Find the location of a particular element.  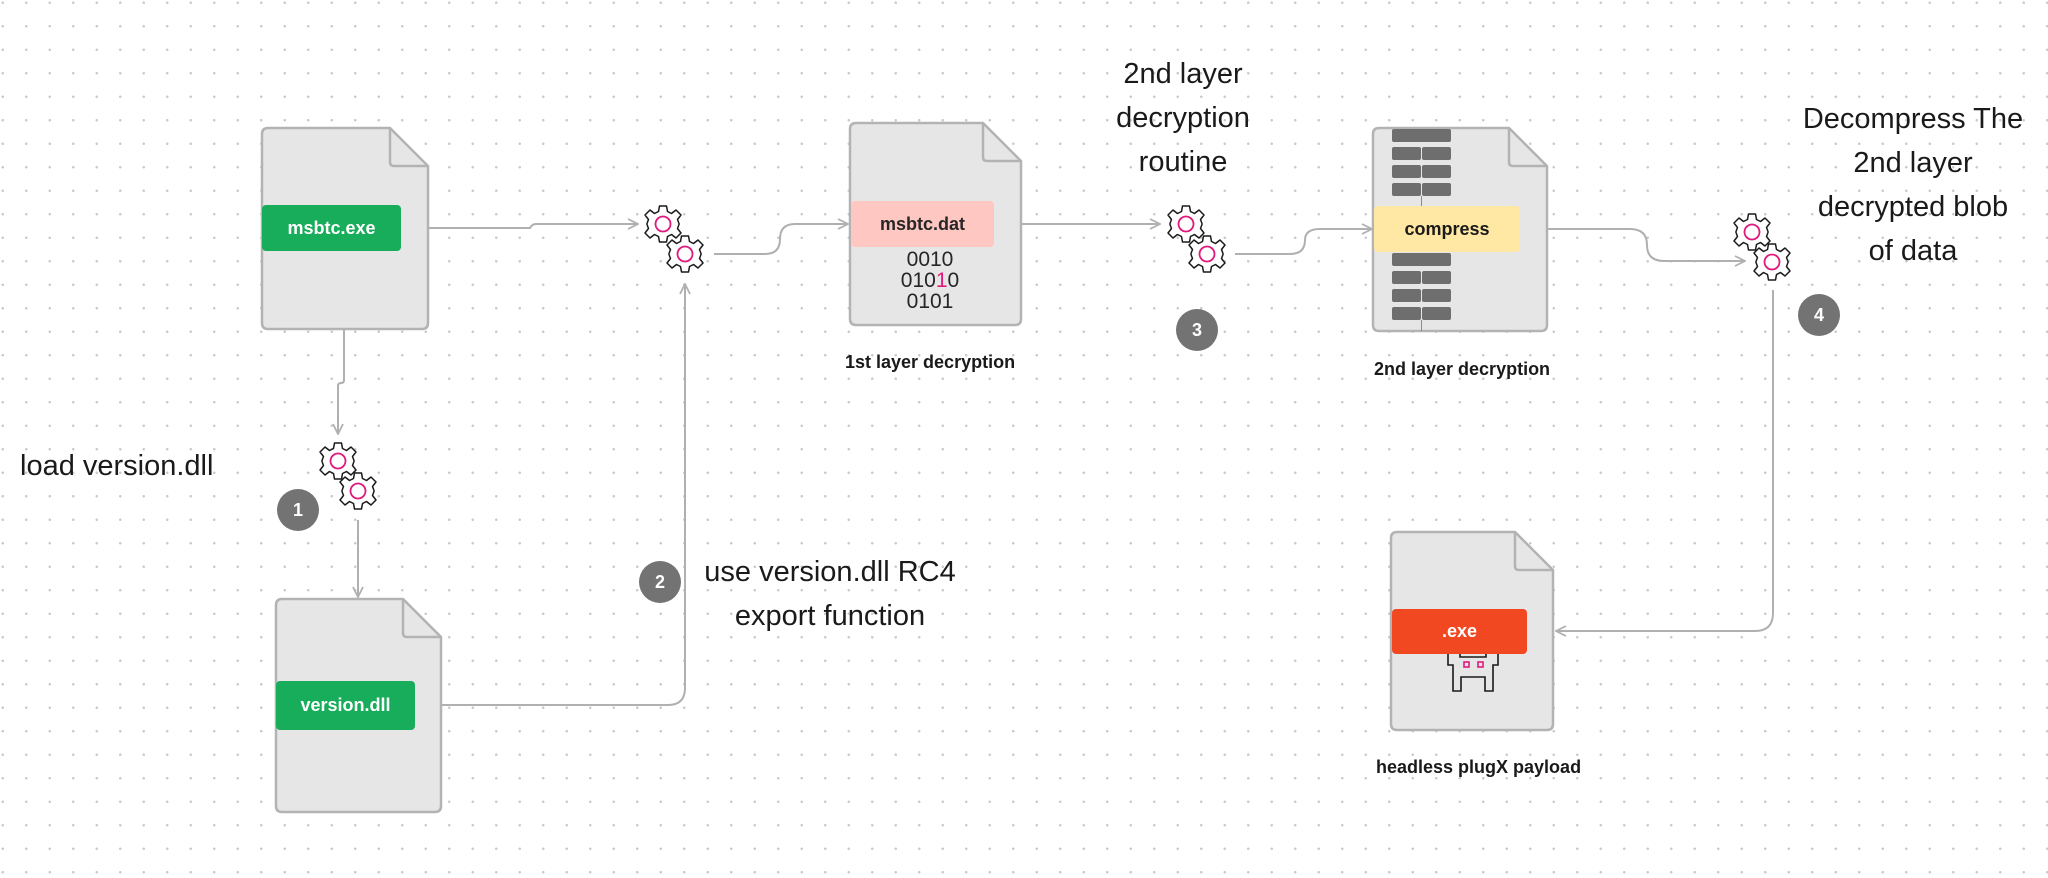

step-badge-4: 4 is located at coordinates (1819, 315).